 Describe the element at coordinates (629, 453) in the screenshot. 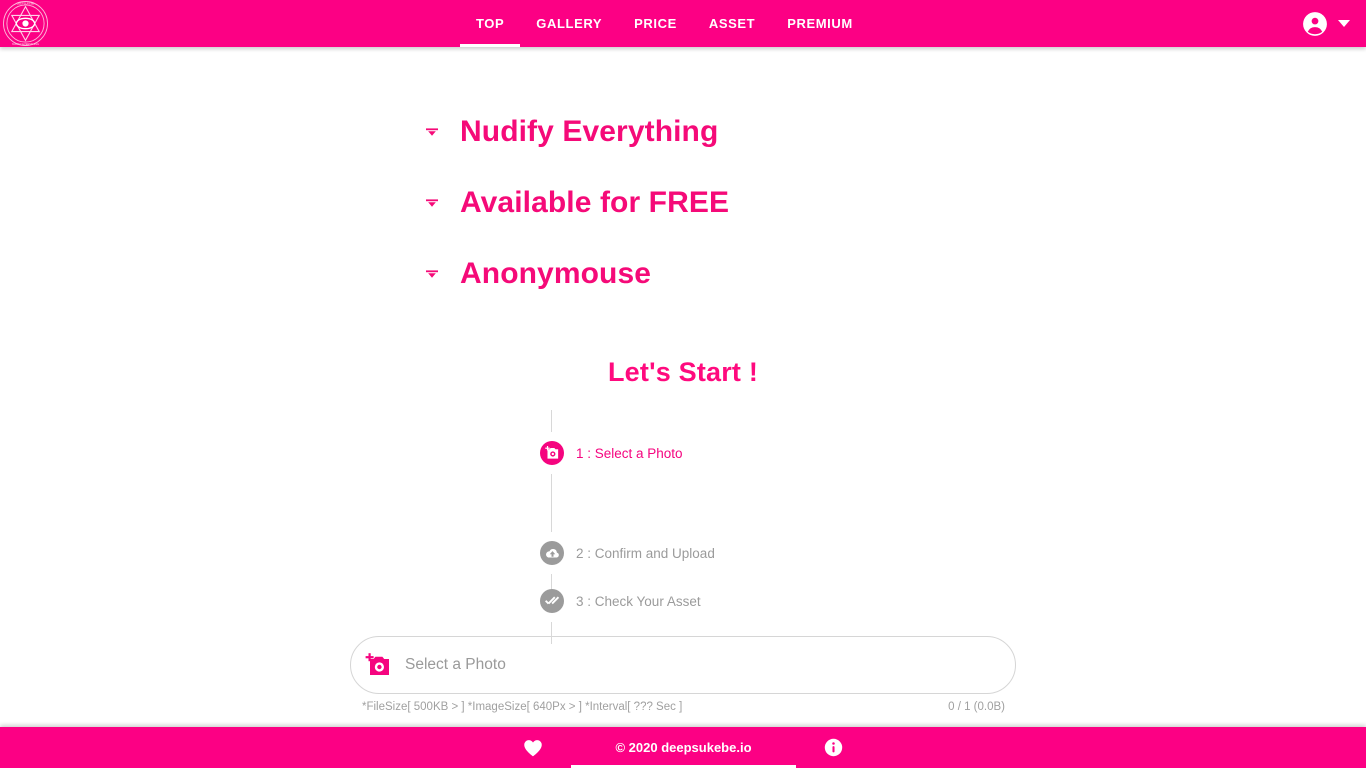

I see `step-1-label: 1 : Select a Photo` at that location.